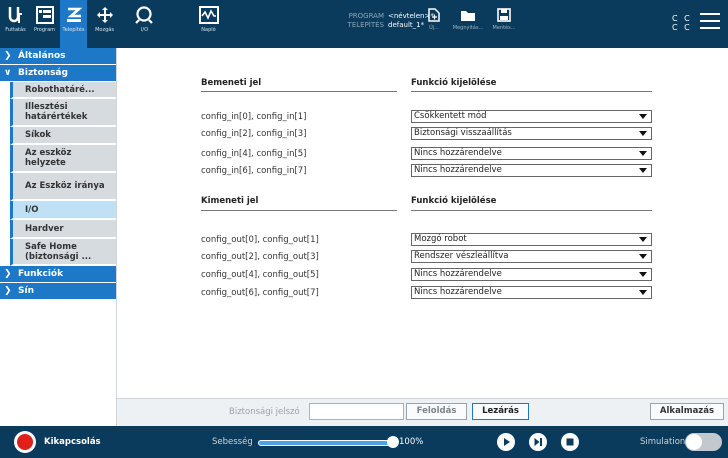 The height and width of the screenshot is (458, 728). What do you see at coordinates (454, 83) in the screenshot?
I see `input-function-header: Funkció kijelölése` at bounding box center [454, 83].